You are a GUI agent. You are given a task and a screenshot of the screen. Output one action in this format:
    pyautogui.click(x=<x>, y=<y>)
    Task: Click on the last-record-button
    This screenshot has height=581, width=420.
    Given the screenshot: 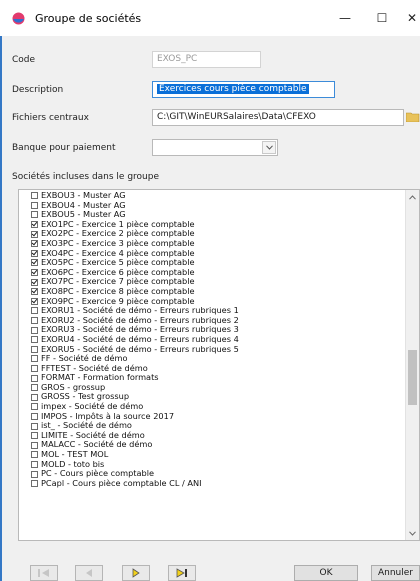 What is the action you would take?
    pyautogui.click(x=182, y=573)
    